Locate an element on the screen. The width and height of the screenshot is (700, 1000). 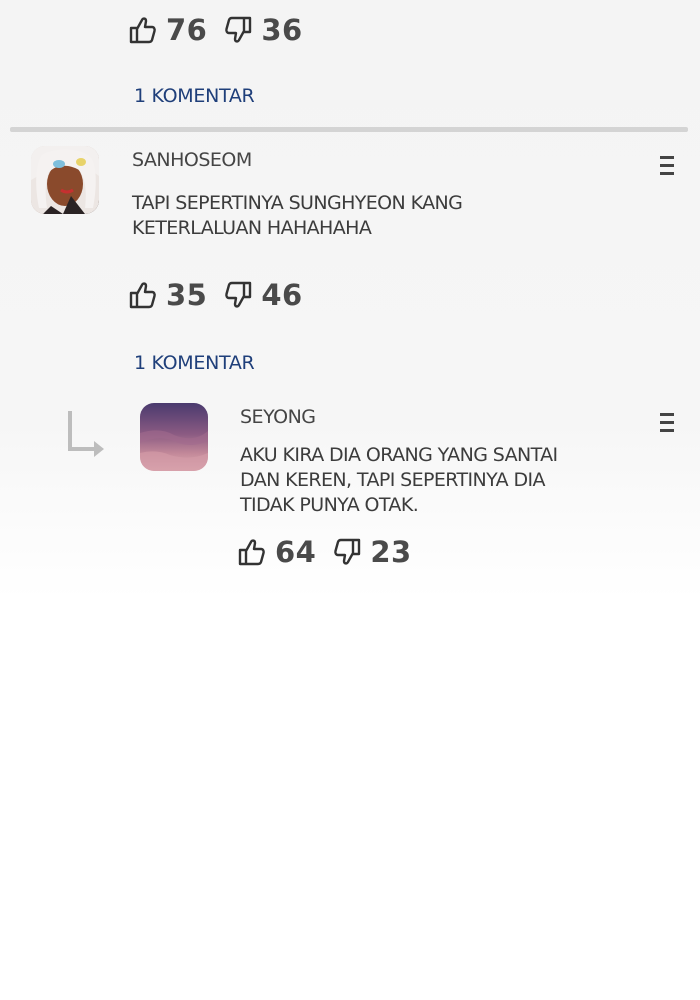
top-comment-votes: 76 36 is located at coordinates (223, 30).